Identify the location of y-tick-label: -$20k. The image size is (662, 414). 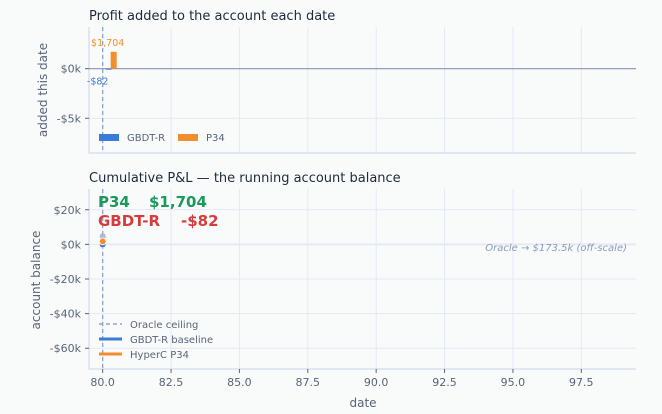
(66, 279).